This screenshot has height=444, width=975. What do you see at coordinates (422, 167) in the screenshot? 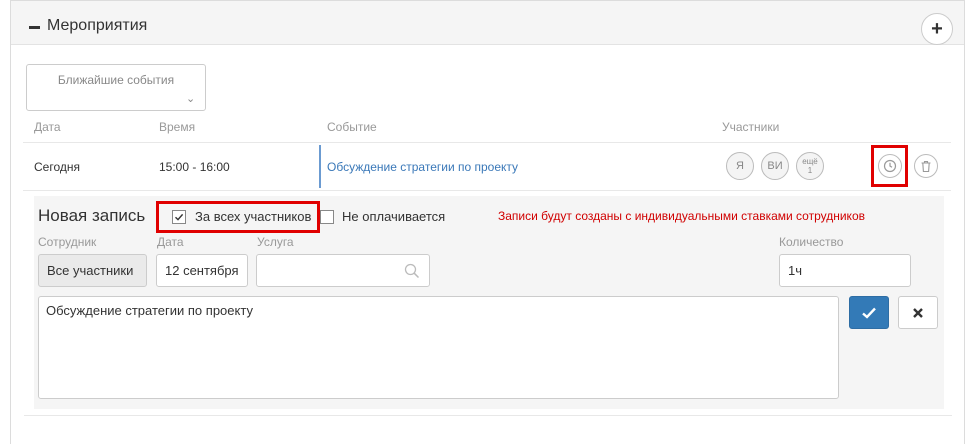
I see `row-event-link: Обсуждение стратегии по проекту` at bounding box center [422, 167].